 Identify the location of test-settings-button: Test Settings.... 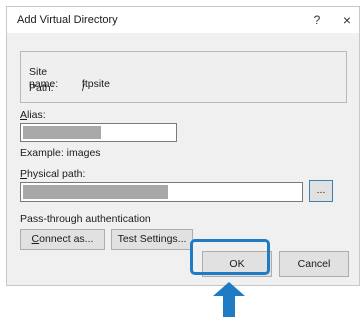
(152, 239).